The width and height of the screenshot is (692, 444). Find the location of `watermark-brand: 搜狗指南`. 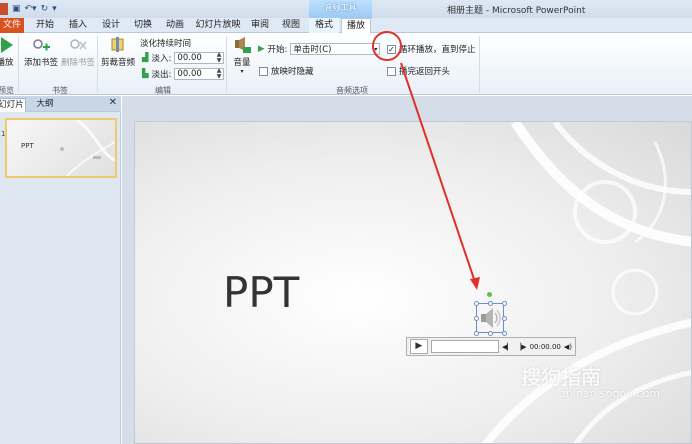

watermark-brand: 搜狗指南 is located at coordinates (561, 377).